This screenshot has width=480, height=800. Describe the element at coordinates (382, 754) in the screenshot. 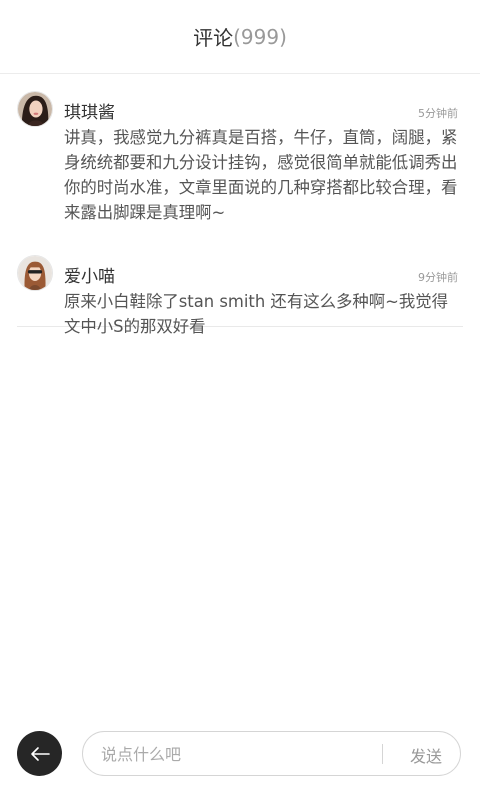

I see `separator` at that location.